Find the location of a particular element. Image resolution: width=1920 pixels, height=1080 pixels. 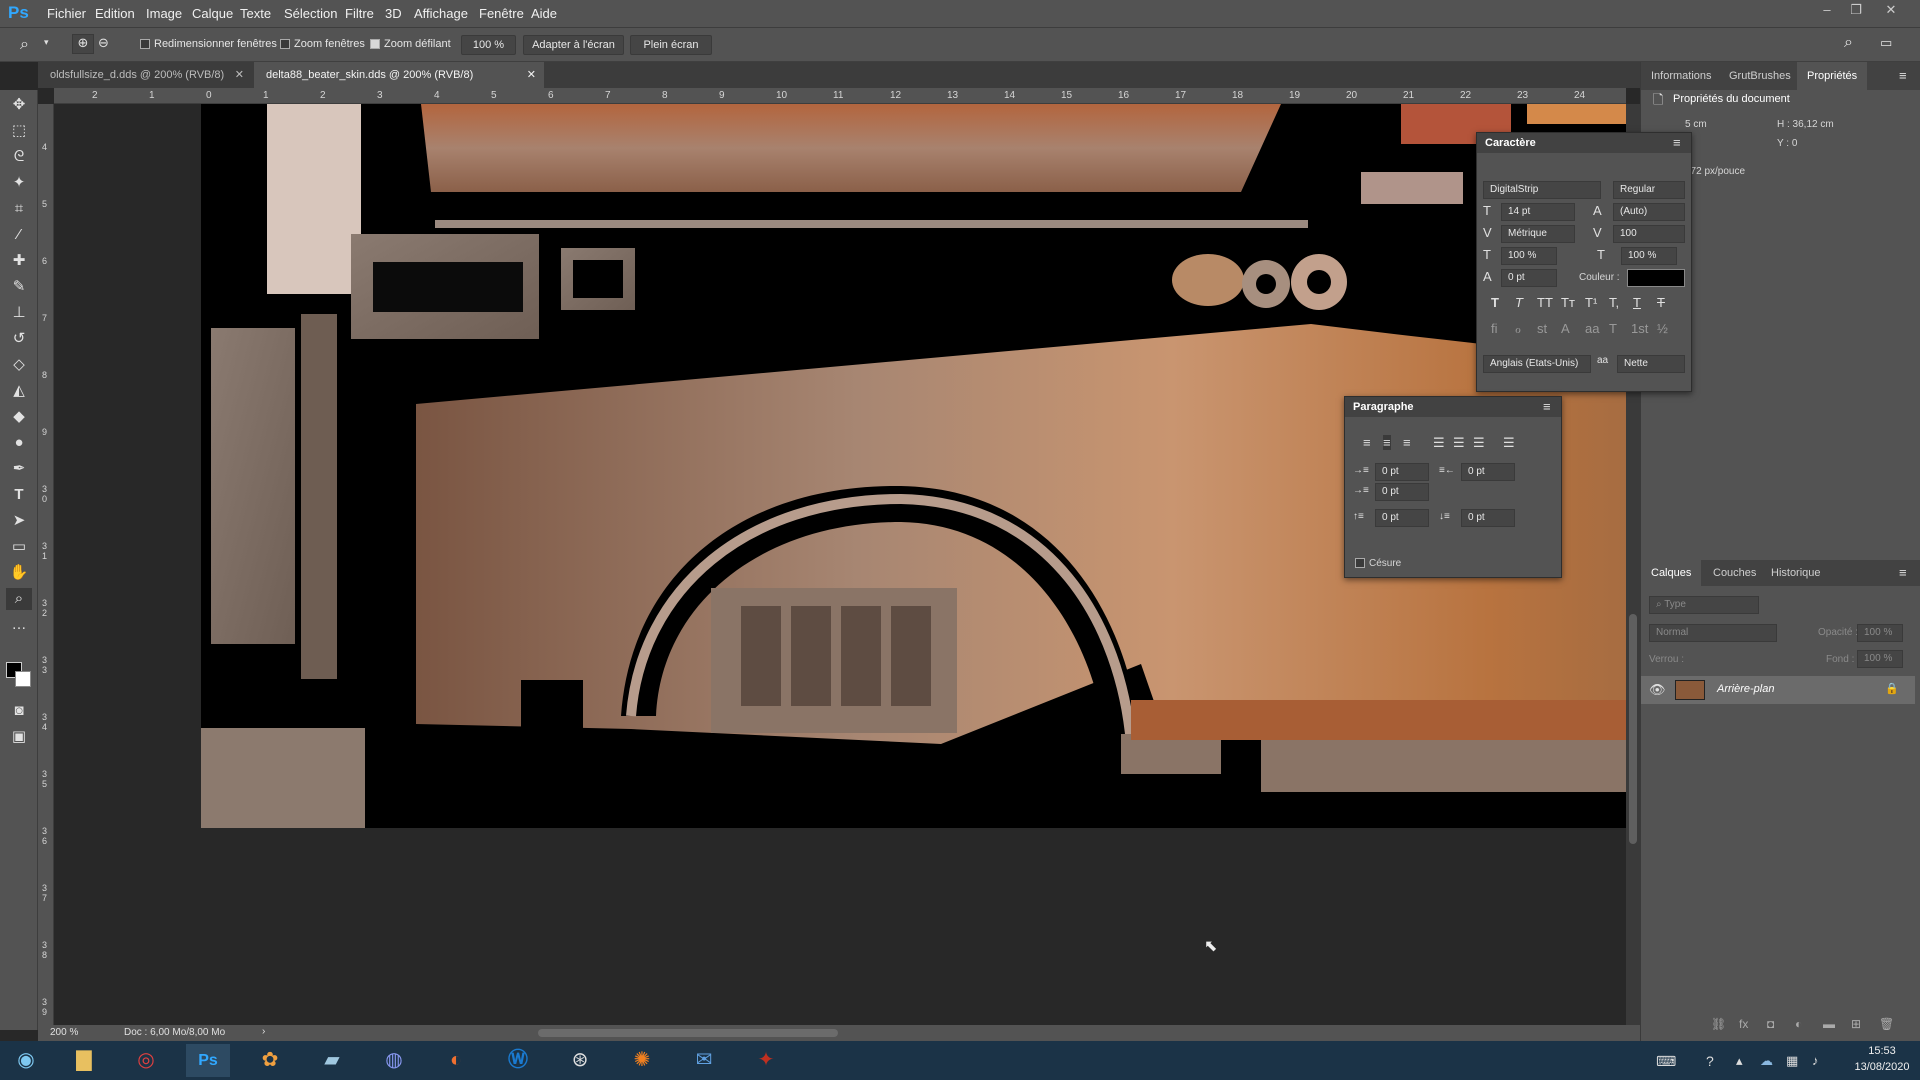

full-screen-button: Plein écran is located at coordinates (671, 45).